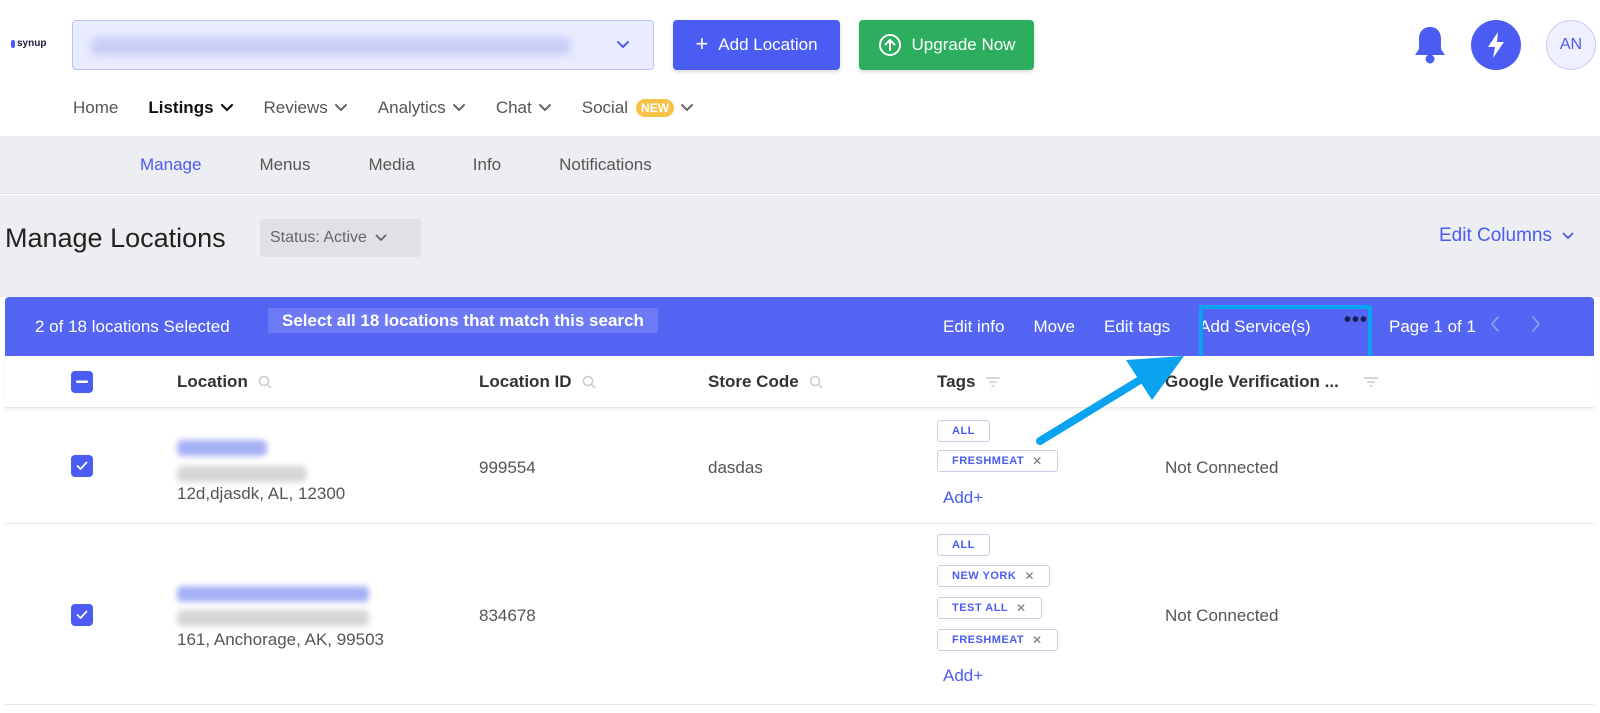  Describe the element at coordinates (284, 165) in the screenshot. I see `tab-menus: Menus` at that location.